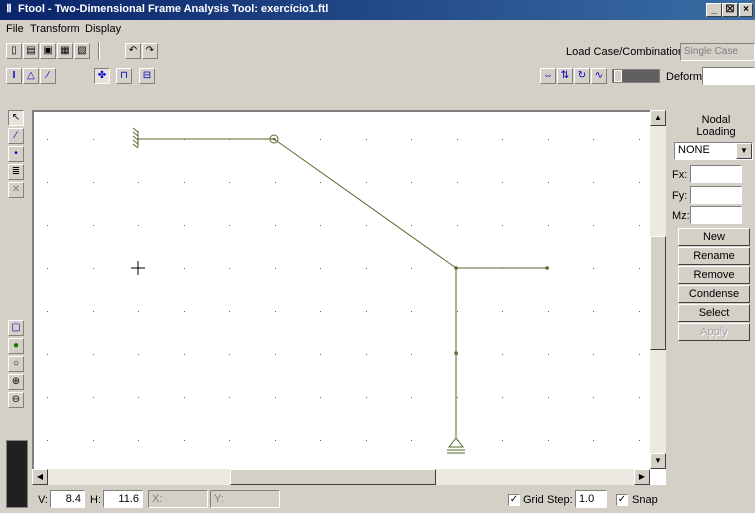 The height and width of the screenshot is (513, 755). I want to click on node-junction, so click(456, 268).